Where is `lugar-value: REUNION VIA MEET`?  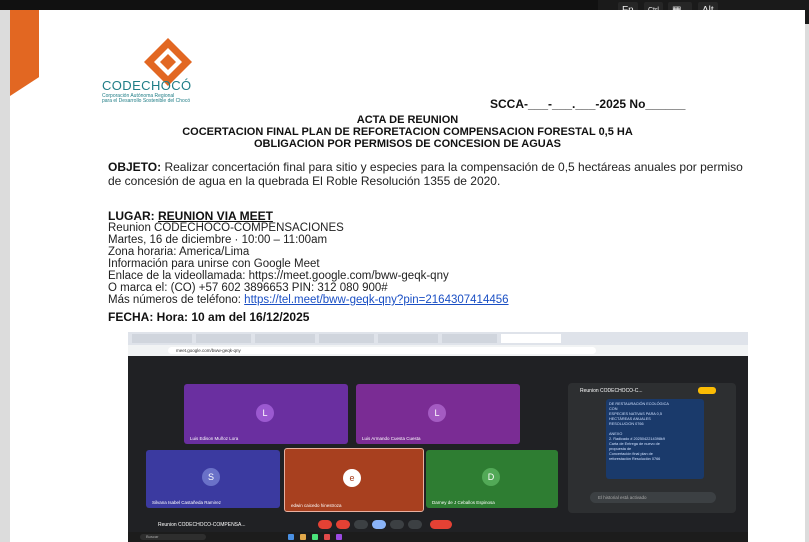
lugar-value: REUNION VIA MEET is located at coordinates (215, 216).